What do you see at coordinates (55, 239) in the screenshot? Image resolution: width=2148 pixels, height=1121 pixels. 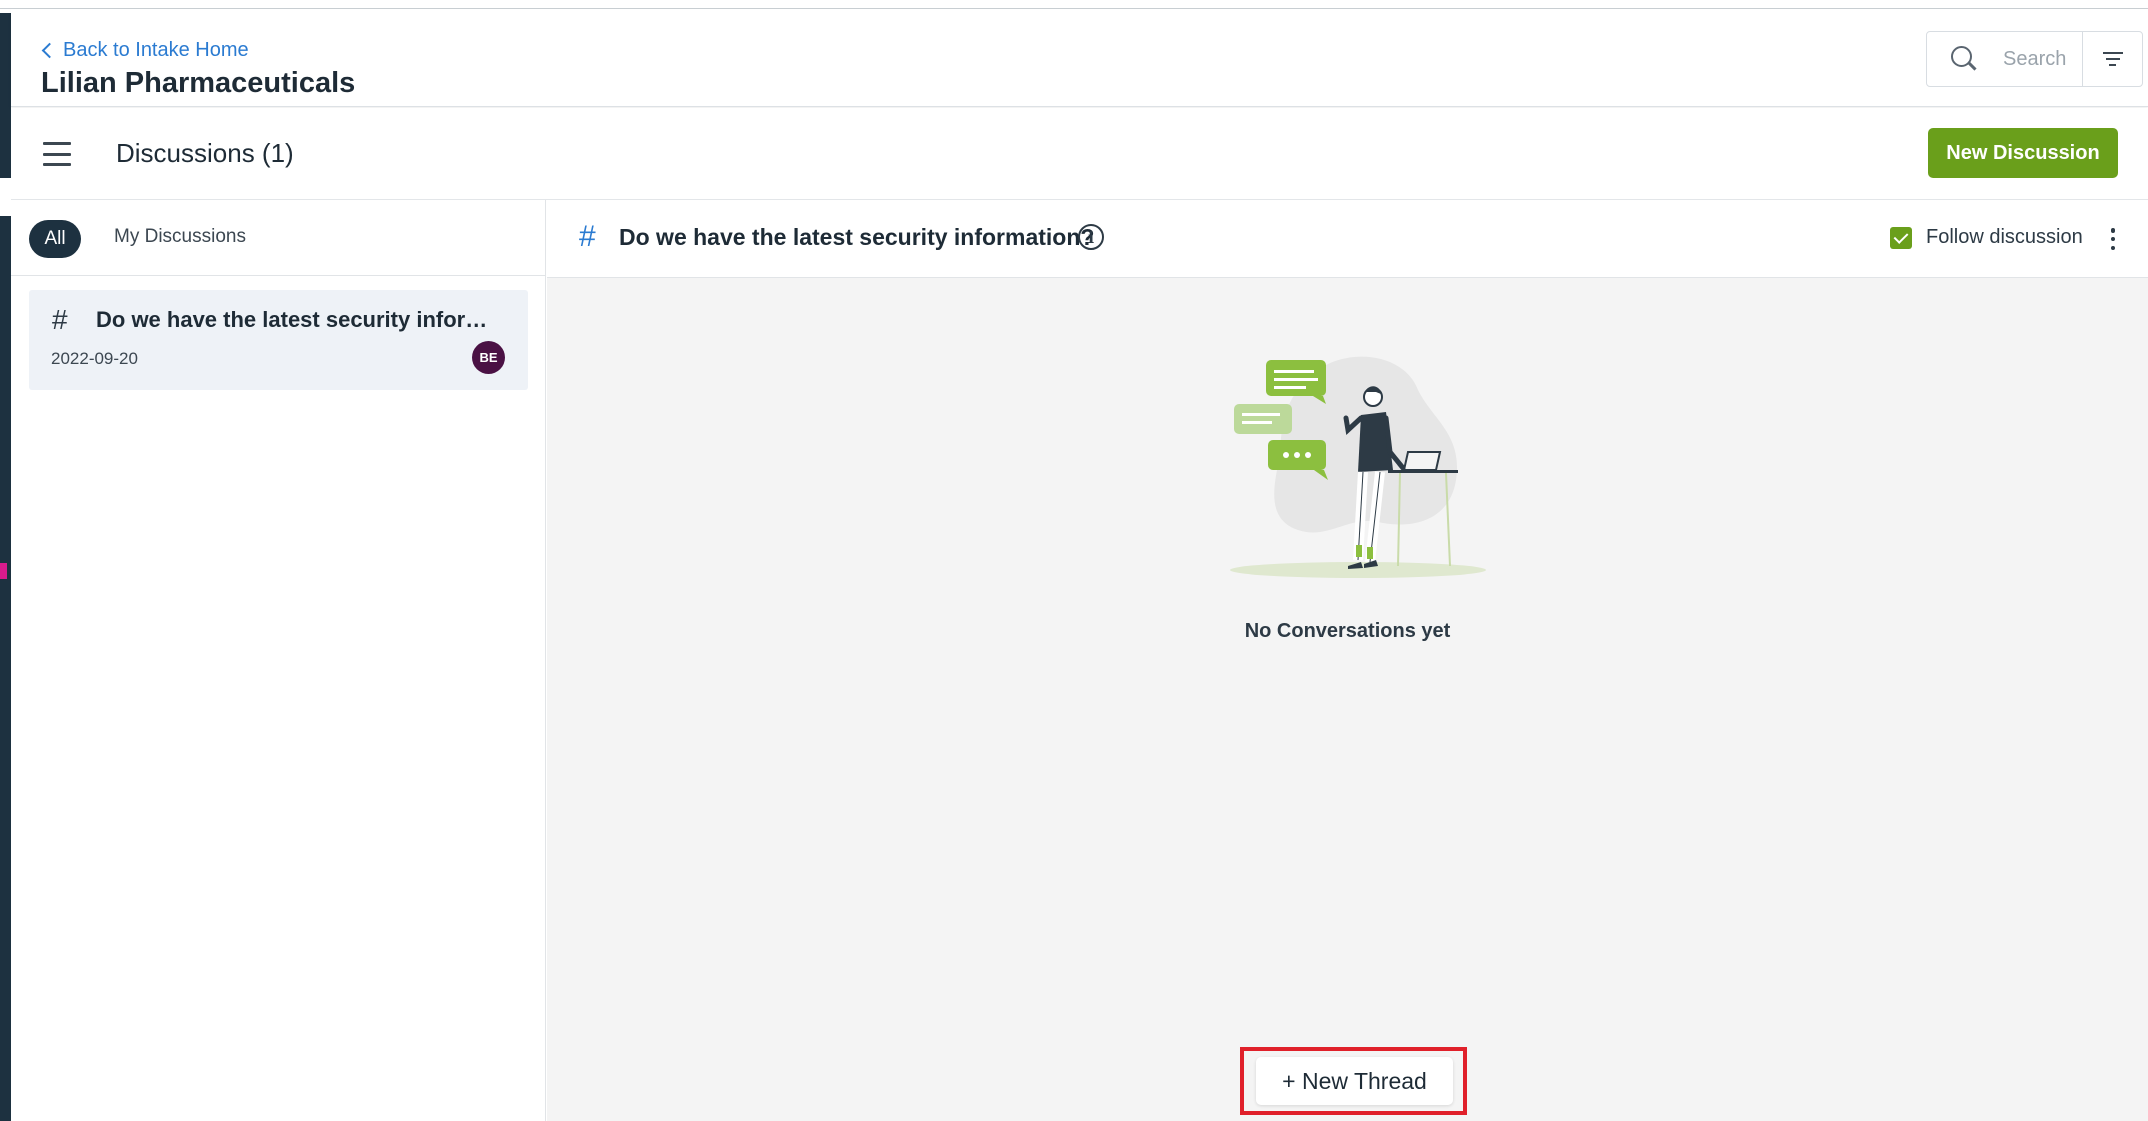 I see `tab-all: All` at bounding box center [55, 239].